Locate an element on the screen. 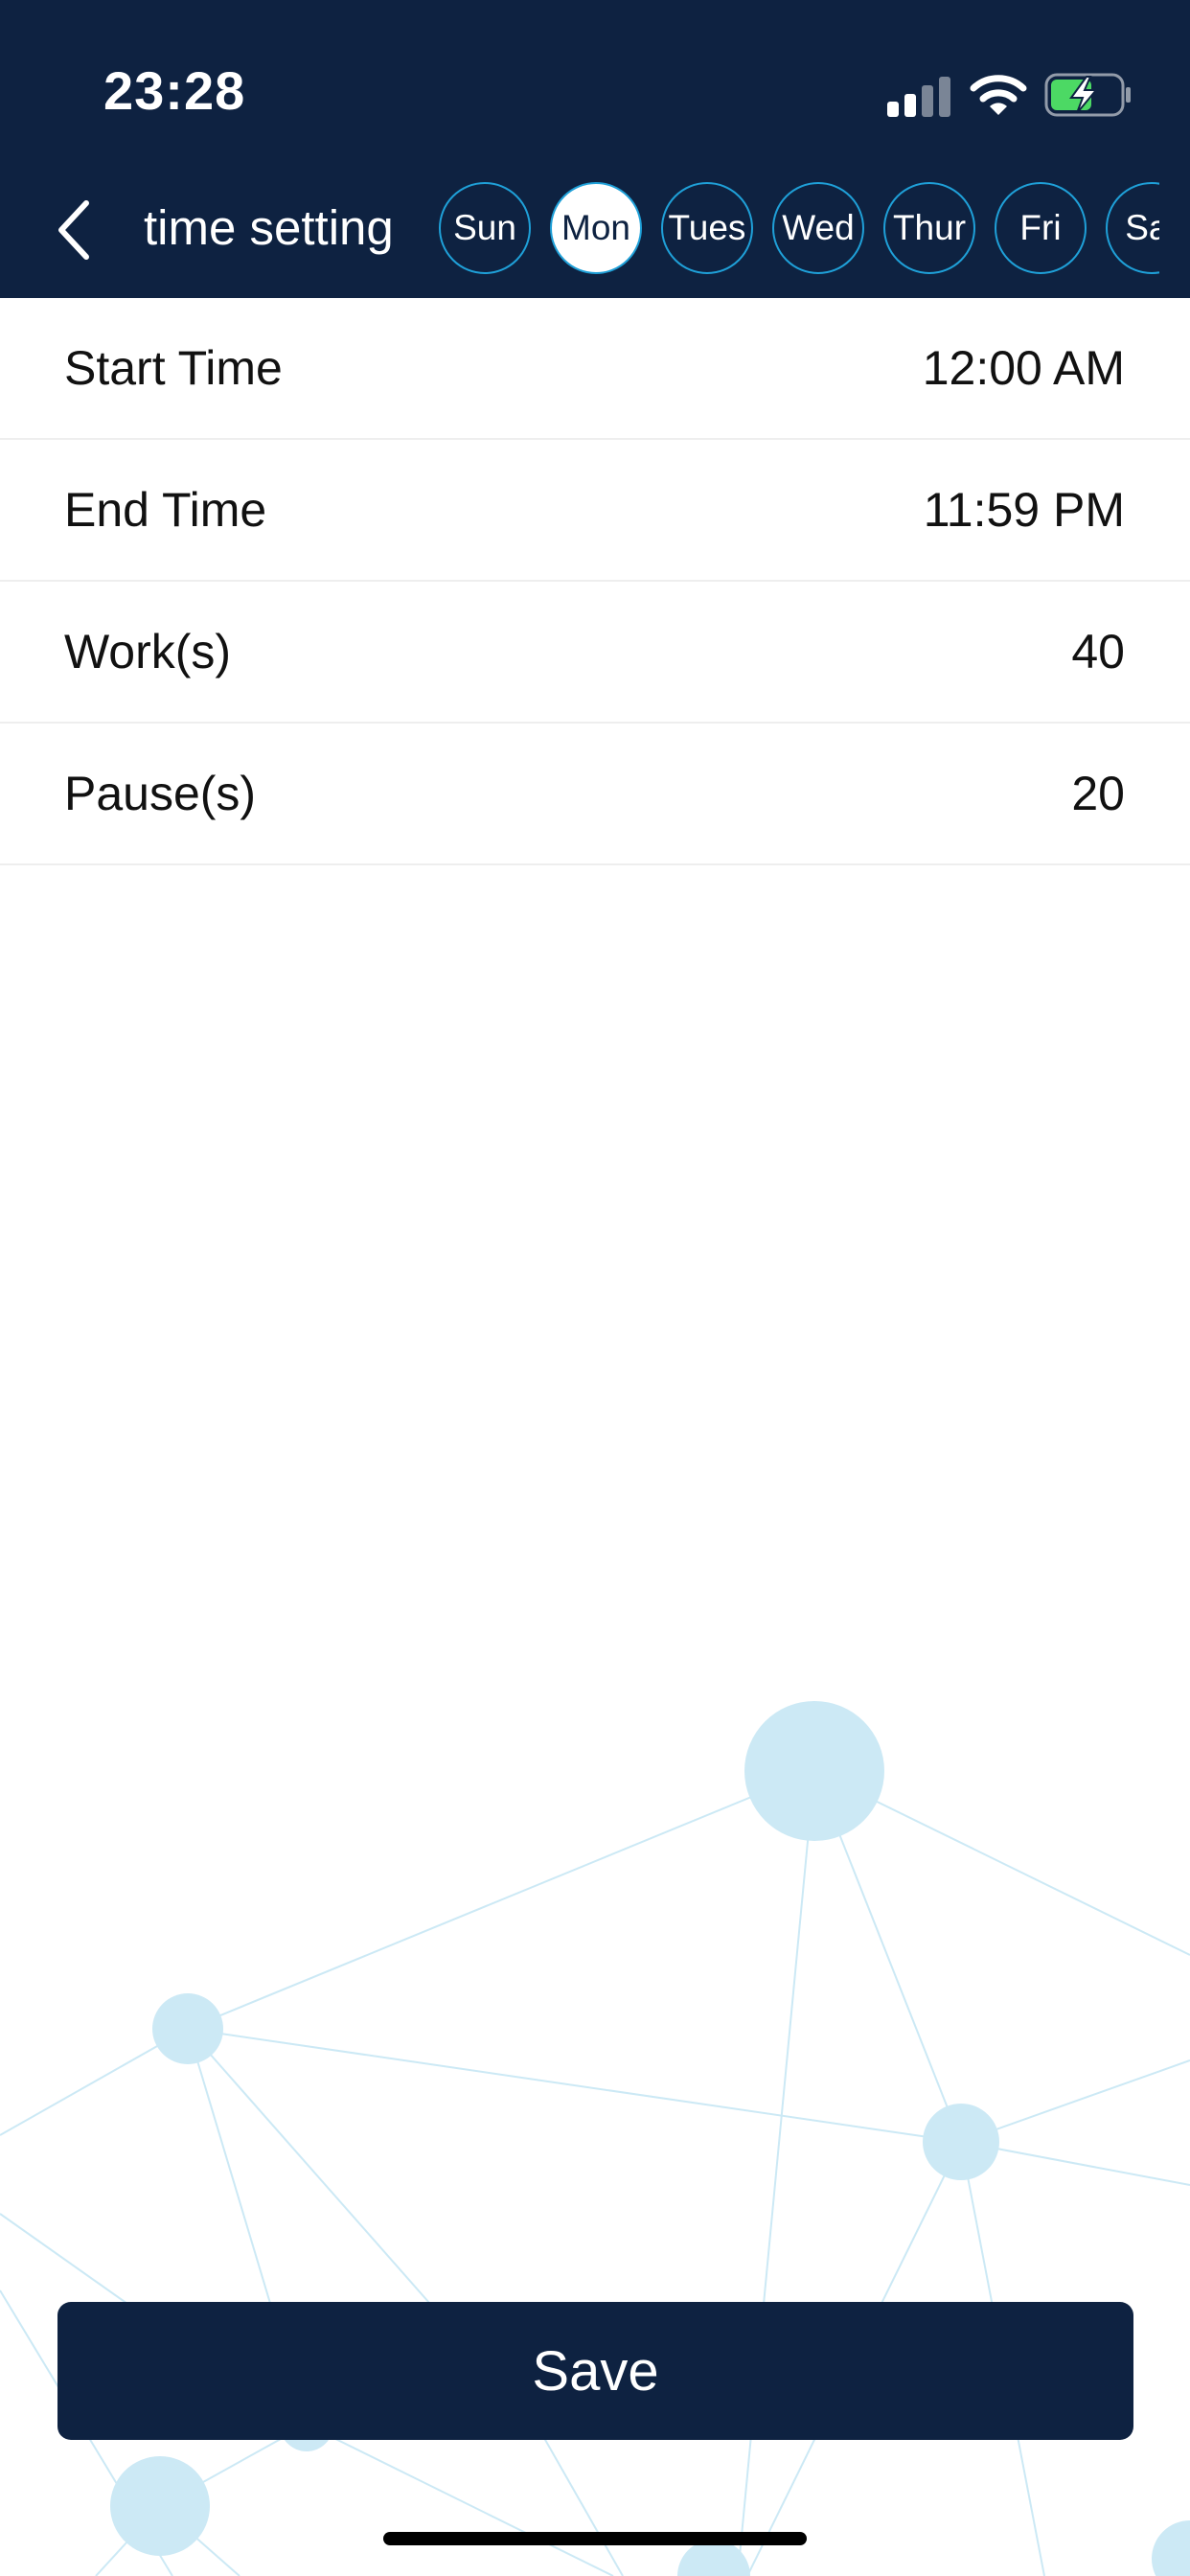  end-time-value: 11:59 PM is located at coordinates (1024, 510).